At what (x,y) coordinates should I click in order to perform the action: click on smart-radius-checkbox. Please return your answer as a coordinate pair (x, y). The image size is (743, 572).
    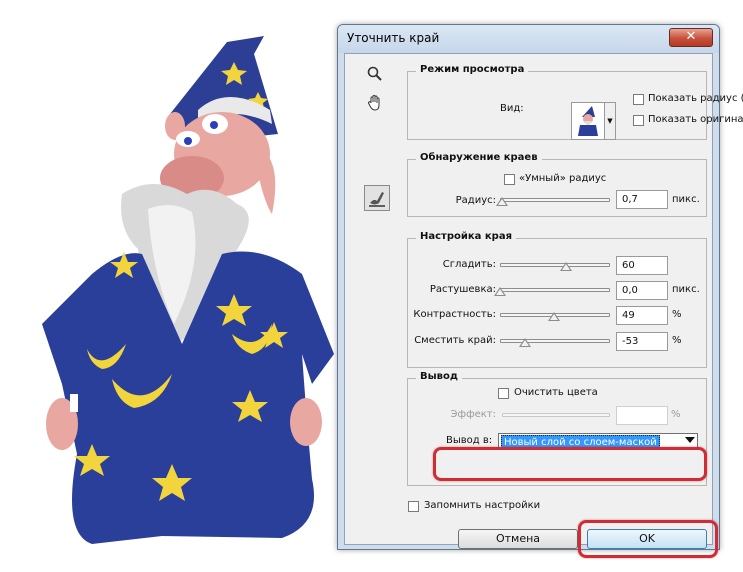
    Looking at the image, I should click on (509, 179).